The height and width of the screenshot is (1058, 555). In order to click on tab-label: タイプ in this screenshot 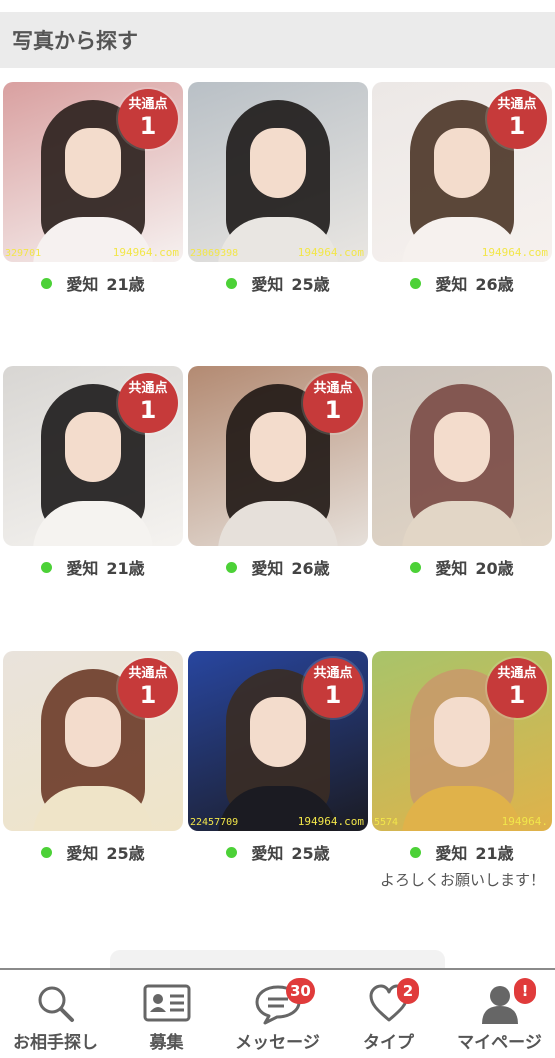, I will do `click(388, 1043)`.